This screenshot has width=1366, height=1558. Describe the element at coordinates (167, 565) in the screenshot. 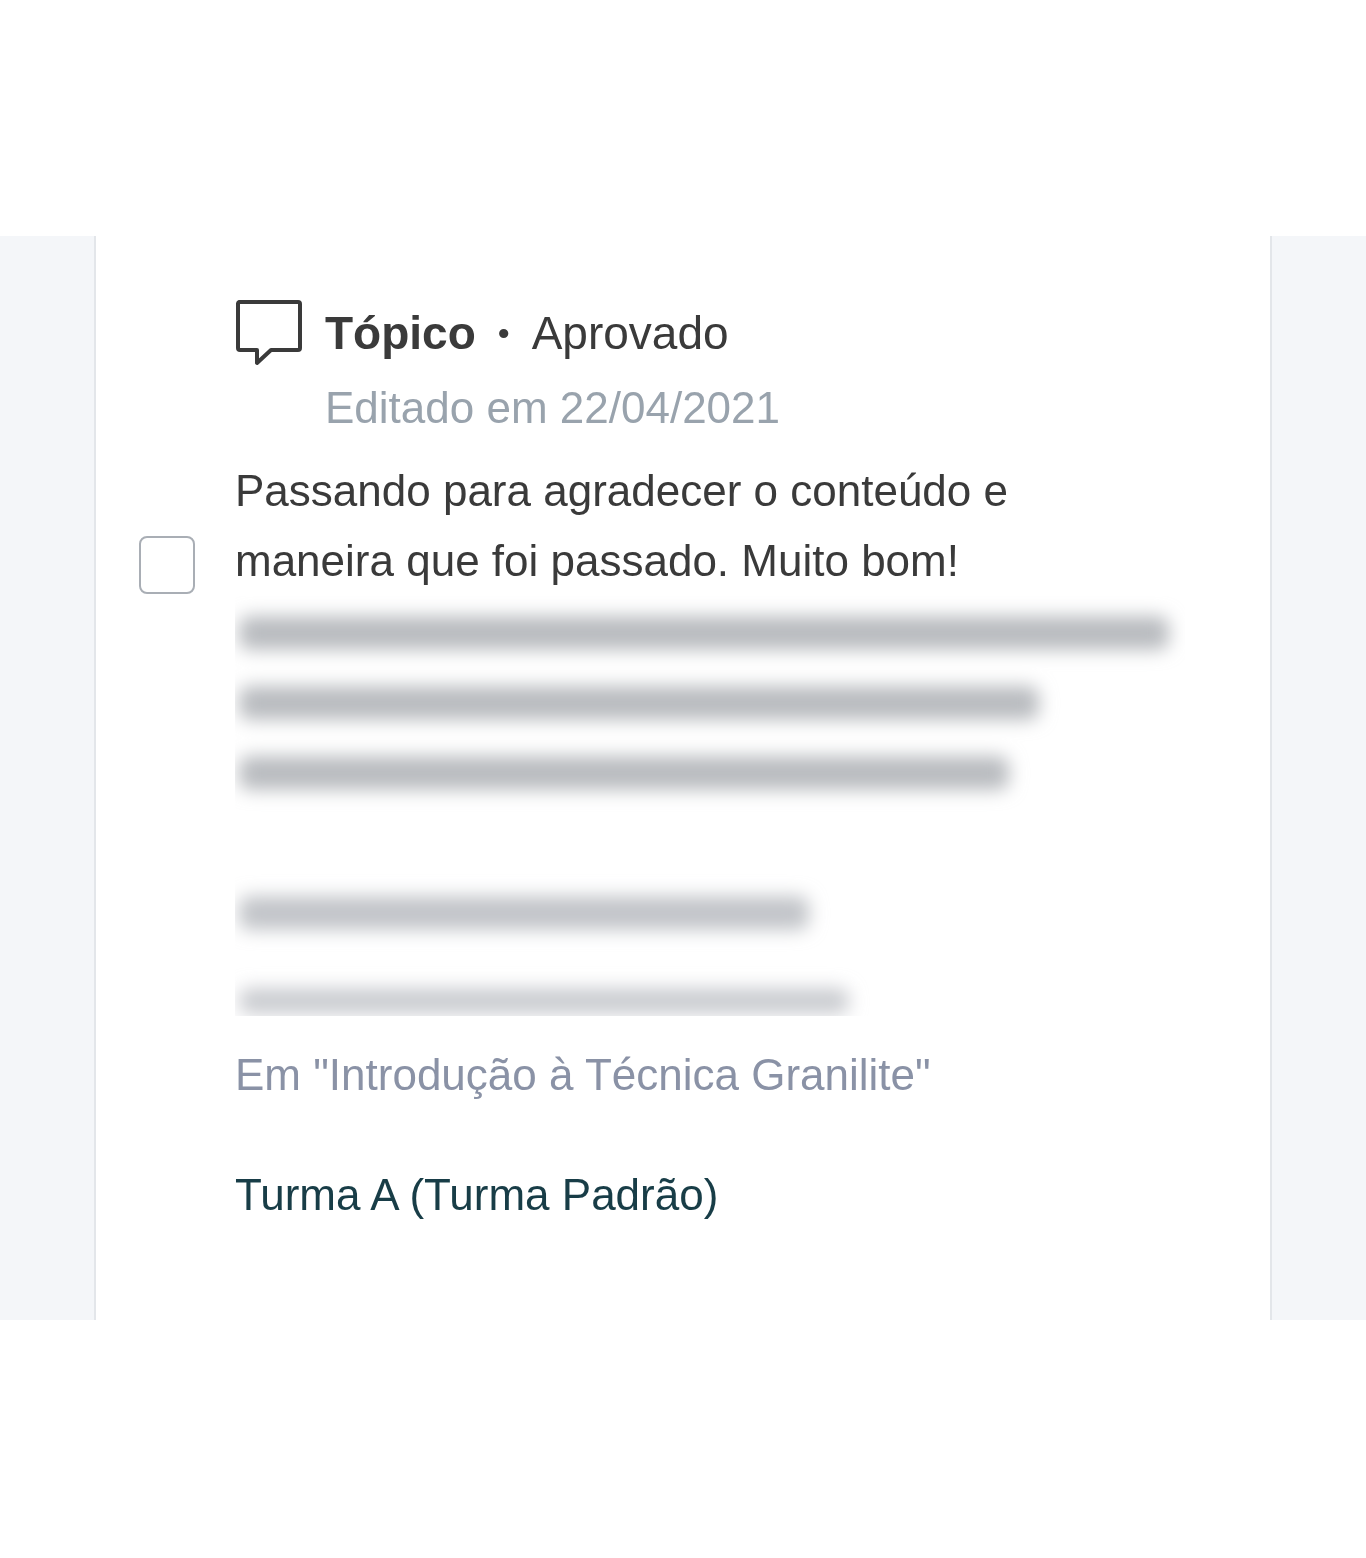

I see `checkbox` at that location.